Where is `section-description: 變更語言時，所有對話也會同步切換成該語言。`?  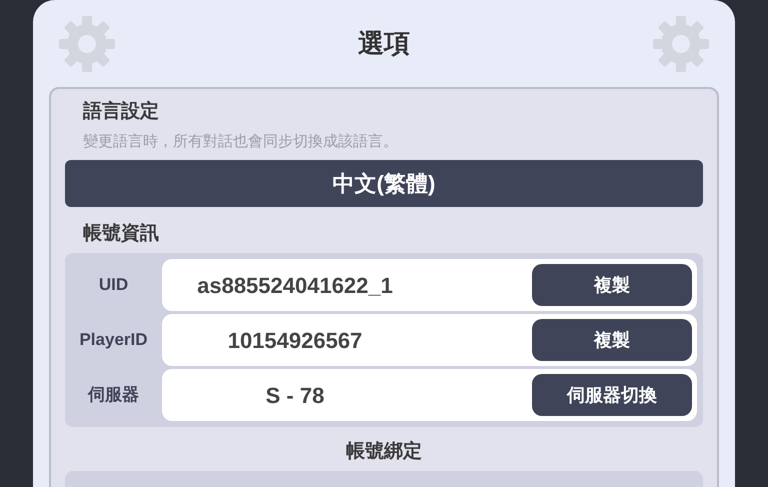
section-description: 變更語言時，所有對話也會同步切換成該語言。 is located at coordinates (241, 142).